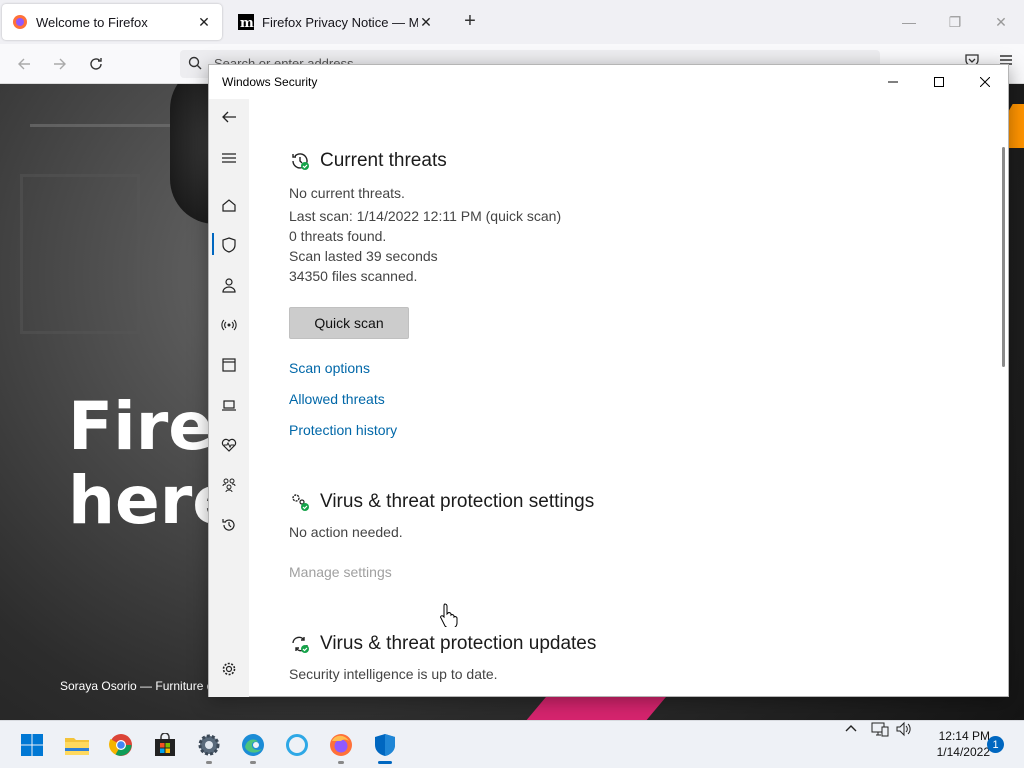  Describe the element at coordinates (353, 276) in the screenshot. I see `files-scanned-text: 34350 files scanned.` at that location.